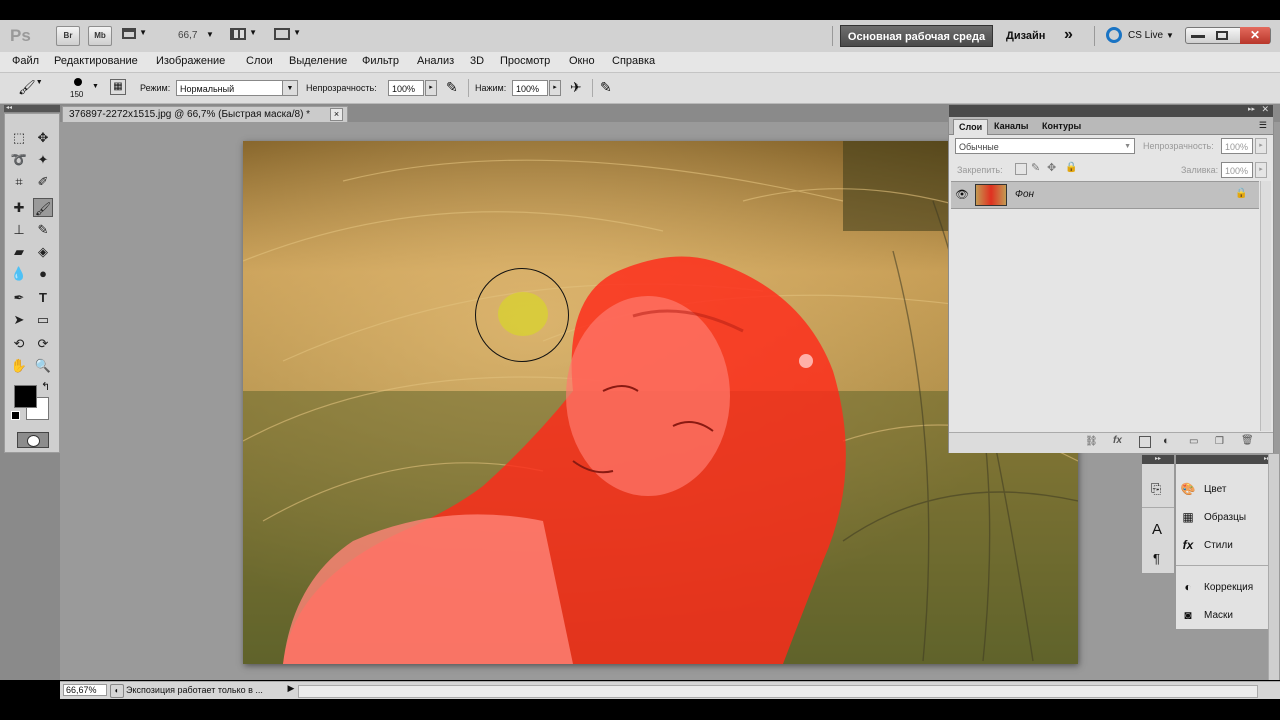 The height and width of the screenshot is (720, 1280). I want to click on chevron-down-icon: ▼, so click(1170, 35).